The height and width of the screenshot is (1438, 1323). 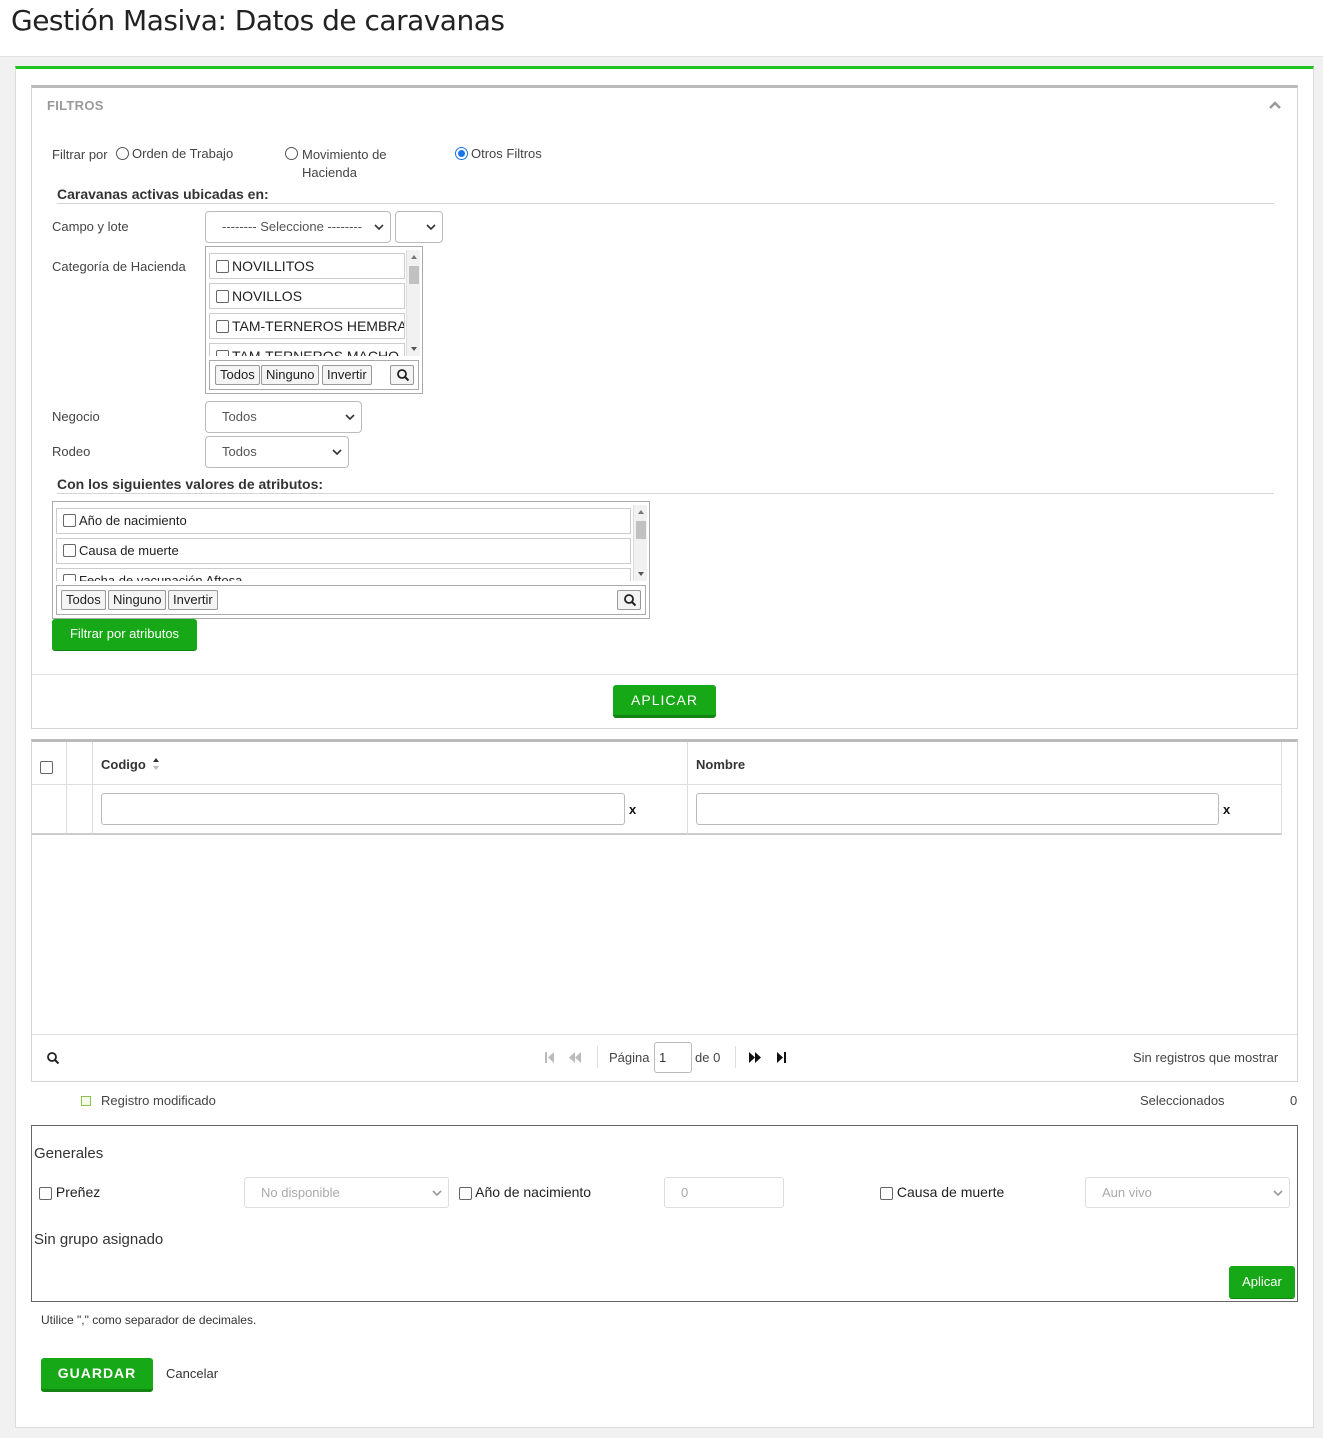 I want to click on modified-record-swatch, so click(x=86, y=1101).